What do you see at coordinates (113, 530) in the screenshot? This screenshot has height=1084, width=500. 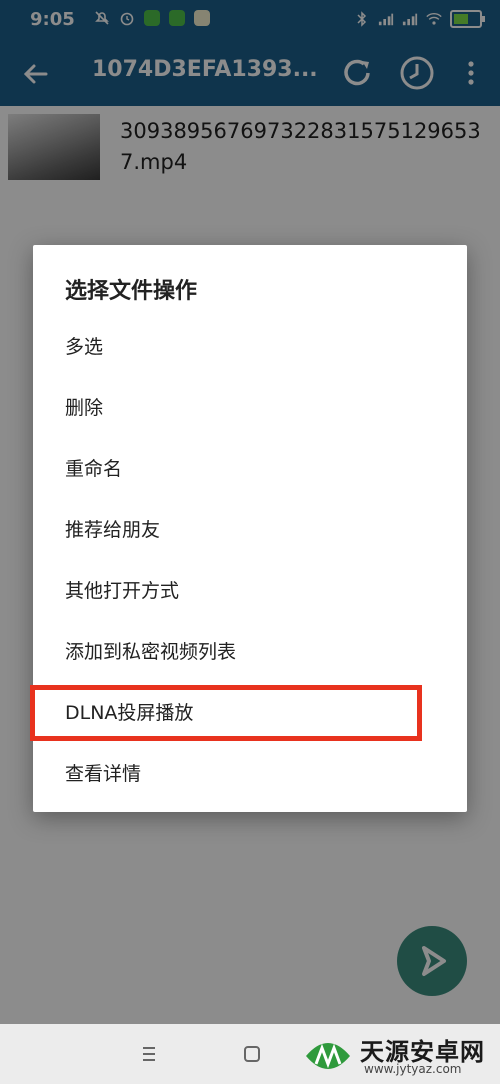 I see `menu-item-label: 推荐给朋友` at bounding box center [113, 530].